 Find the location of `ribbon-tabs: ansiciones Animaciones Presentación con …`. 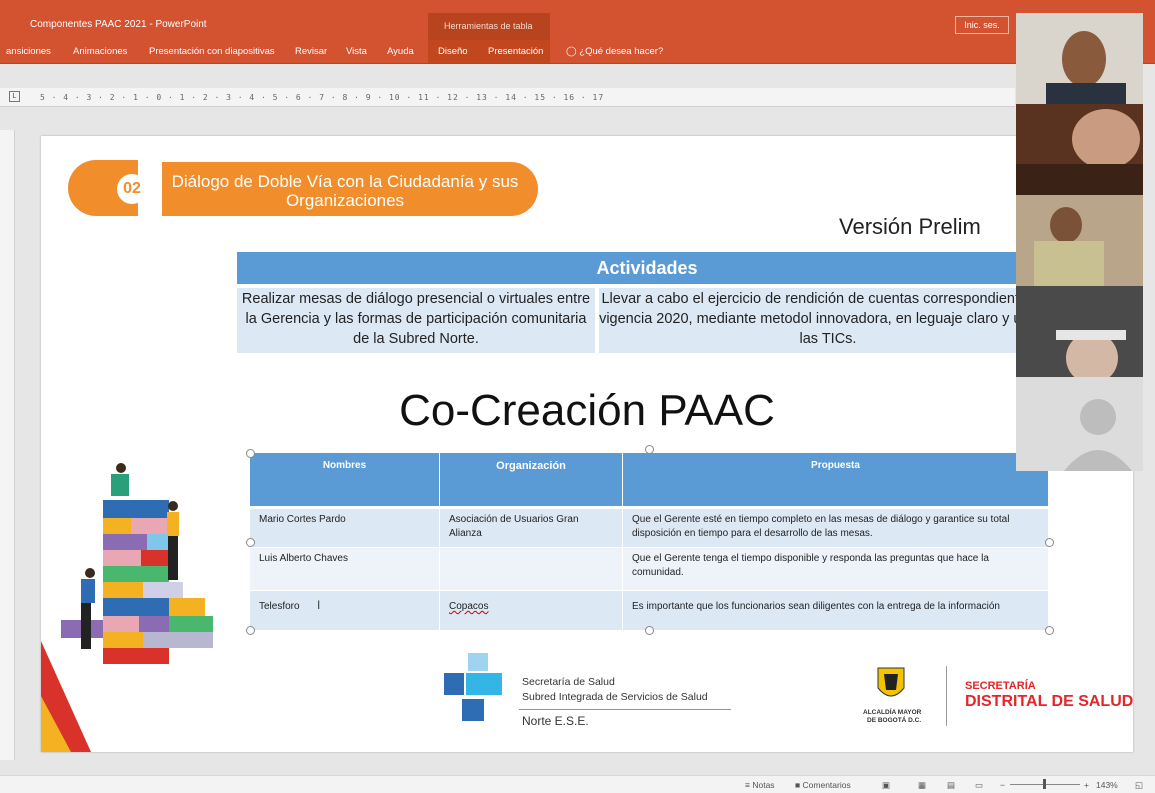

ribbon-tabs: ansiciones Animaciones Presentación con … is located at coordinates (577, 52).